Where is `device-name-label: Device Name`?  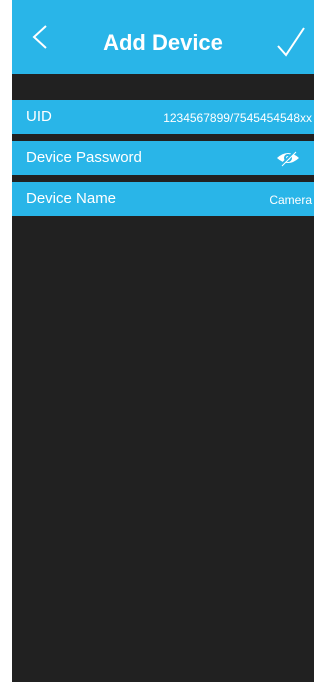
device-name-label: Device Name is located at coordinates (71, 198).